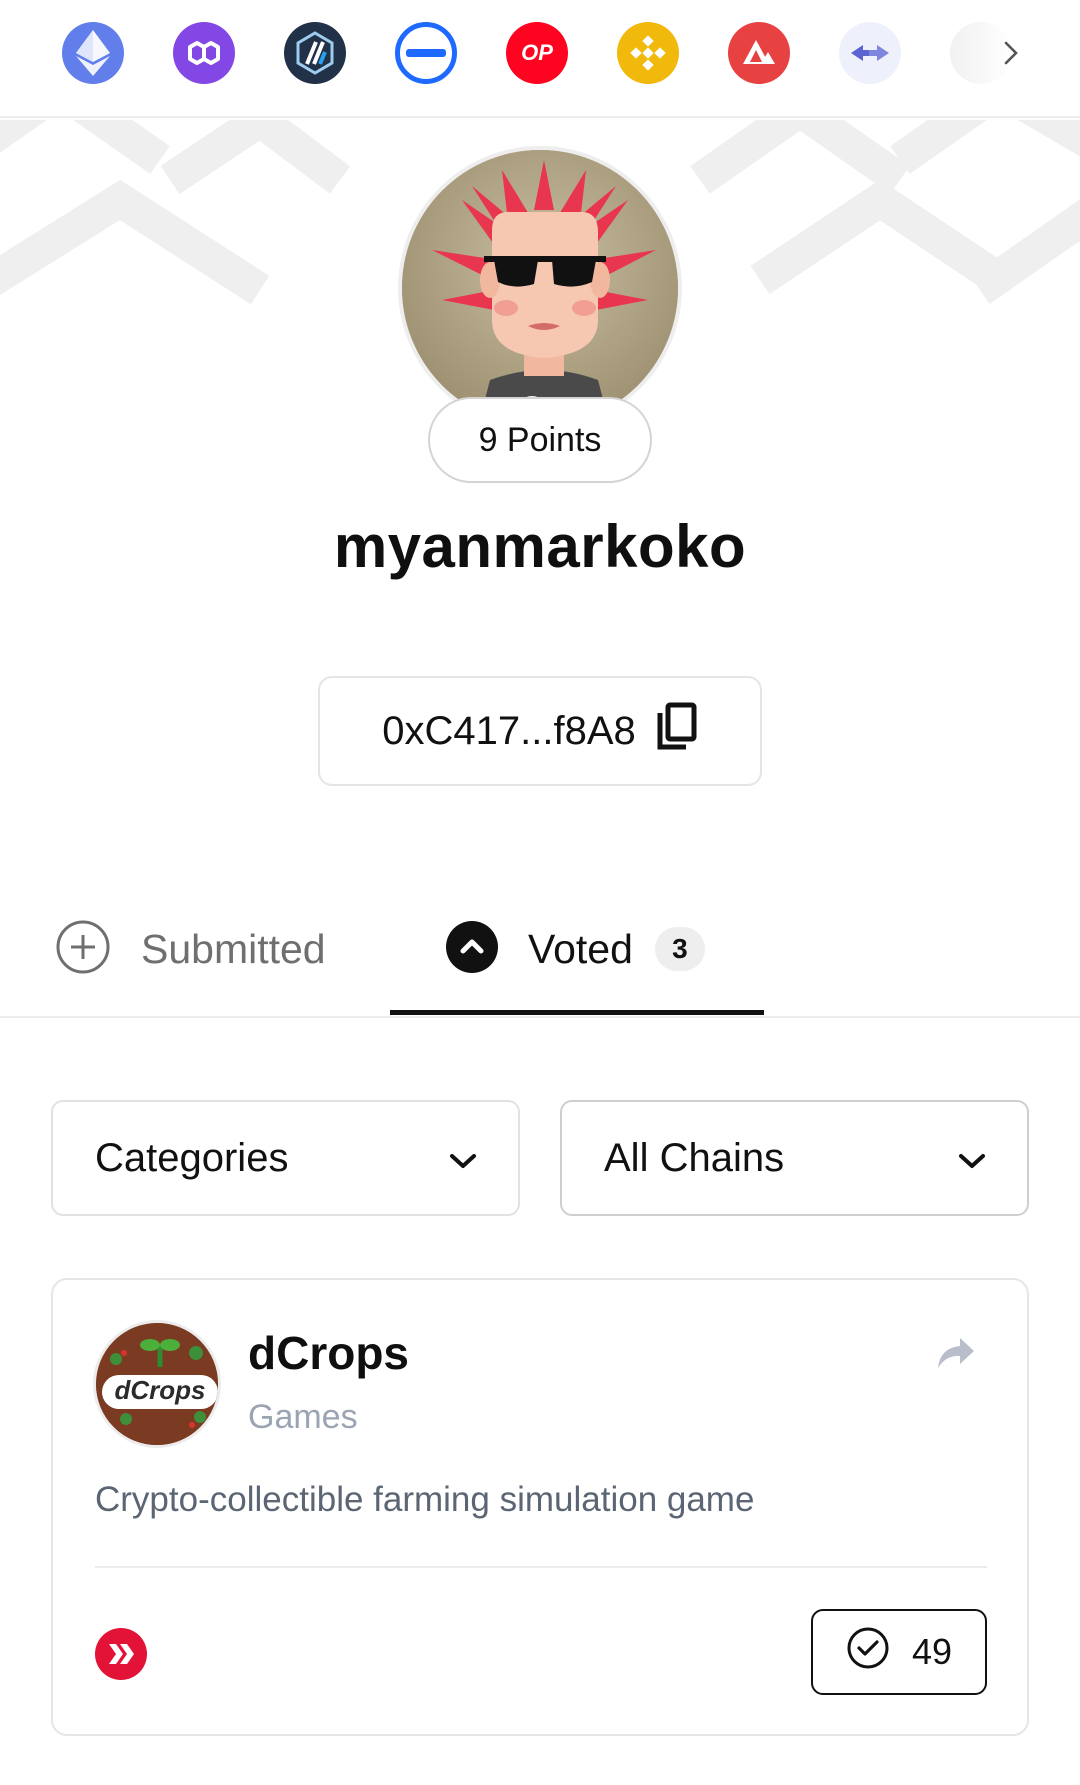 The image size is (1080, 1785). What do you see at coordinates (192, 1157) in the screenshot?
I see `categories-label: Categories` at bounding box center [192, 1157].